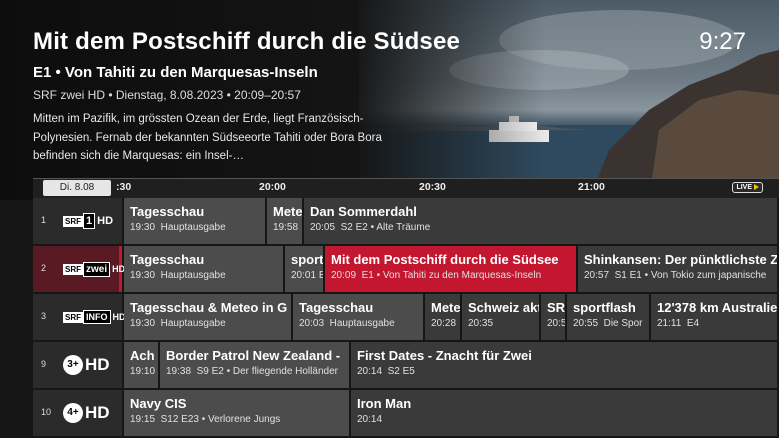 Image resolution: width=779 pixels, height=438 pixels. I want to click on channel-logo: 3+ HD, so click(86, 365).